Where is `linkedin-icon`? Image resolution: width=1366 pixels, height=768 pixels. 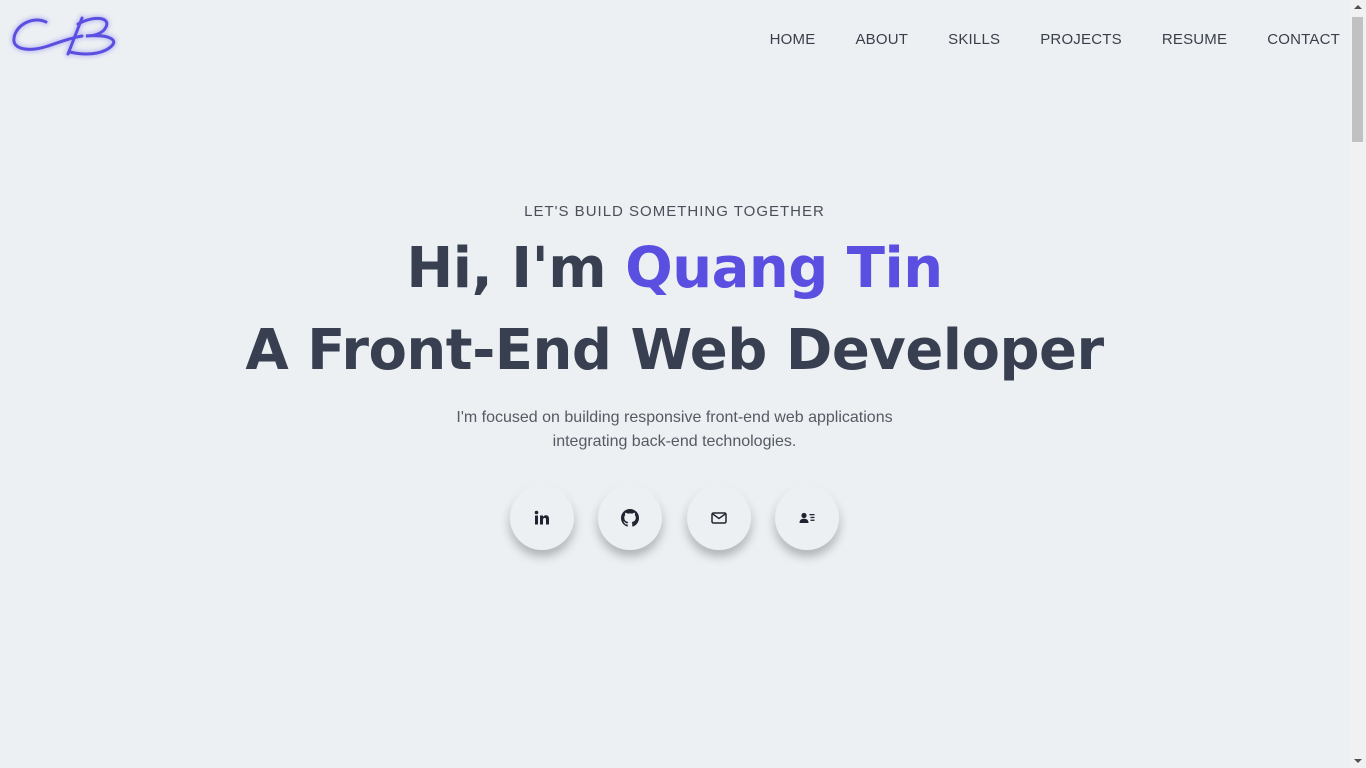 linkedin-icon is located at coordinates (541, 517).